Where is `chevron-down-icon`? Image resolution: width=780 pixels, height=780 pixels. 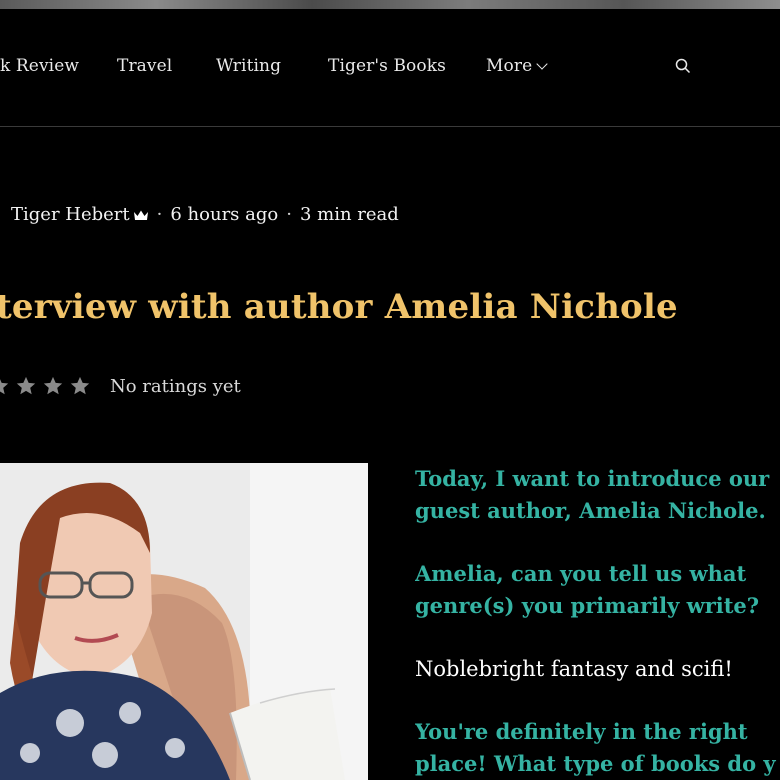 chevron-down-icon is located at coordinates (542, 63).